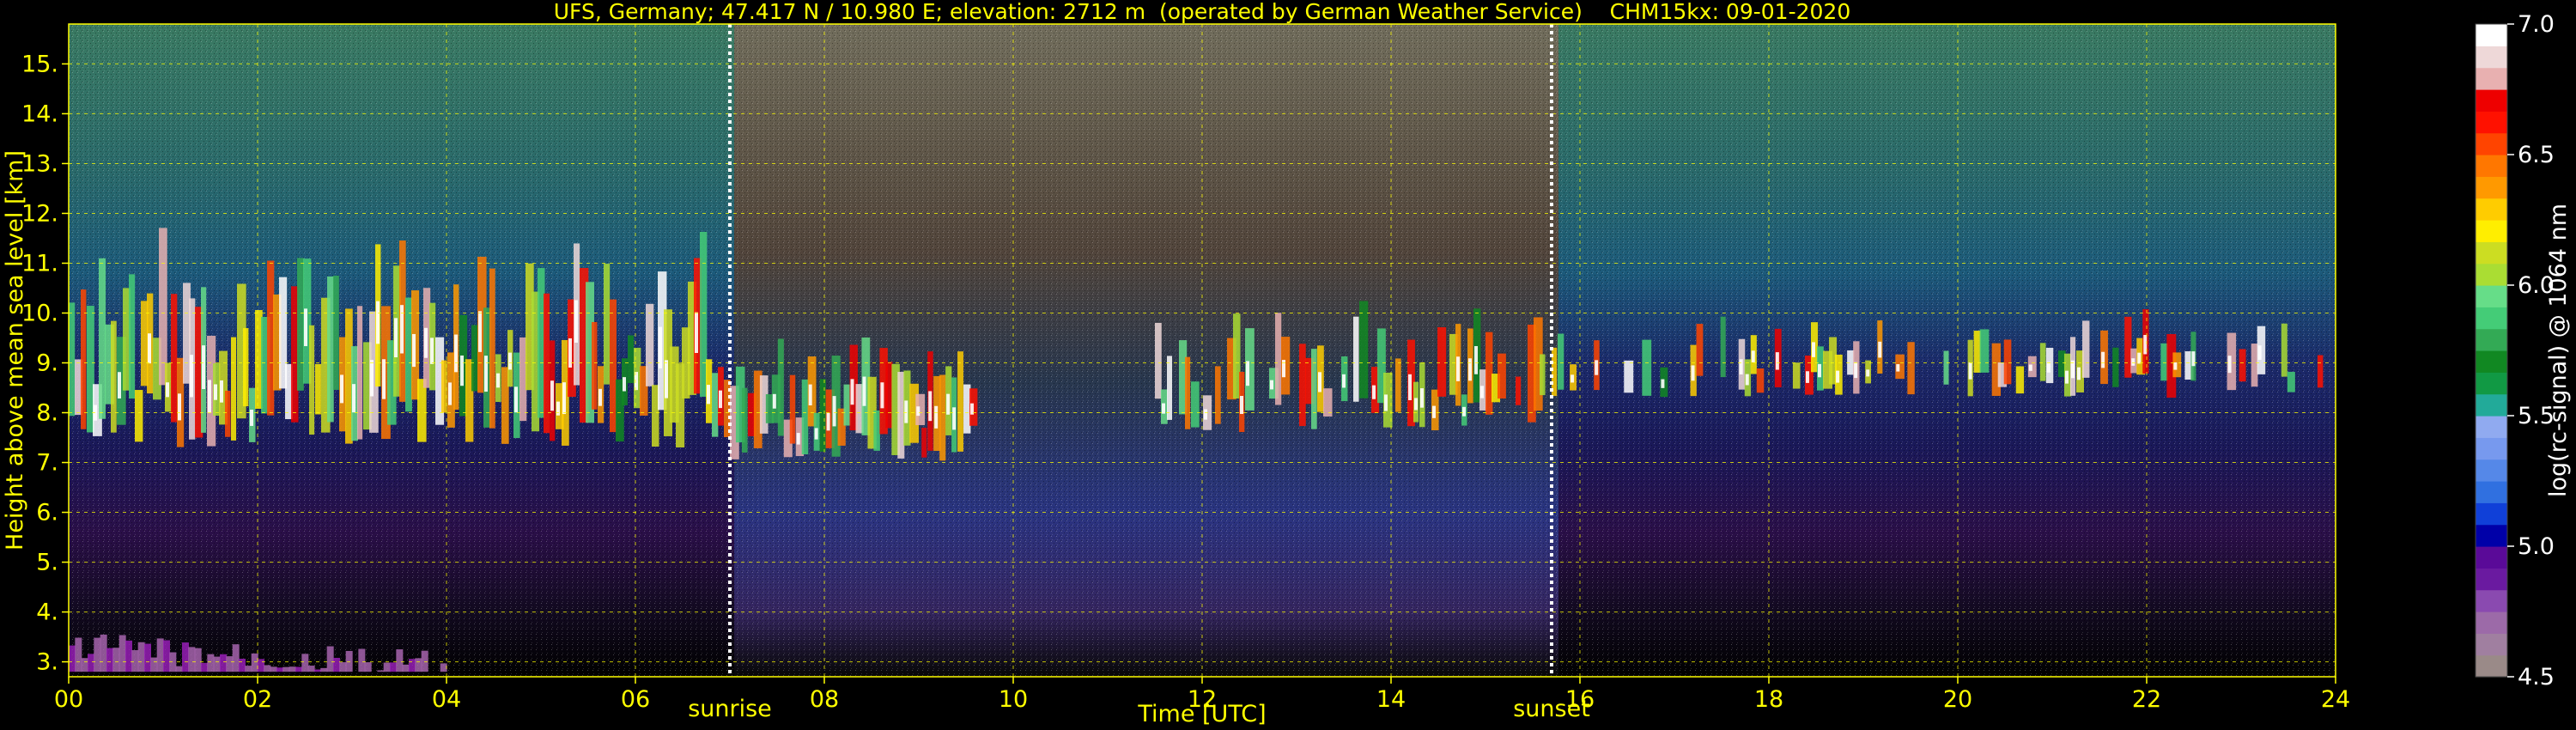  What do you see at coordinates (47, 662) in the screenshot?
I see `y-tick-label: 3.` at bounding box center [47, 662].